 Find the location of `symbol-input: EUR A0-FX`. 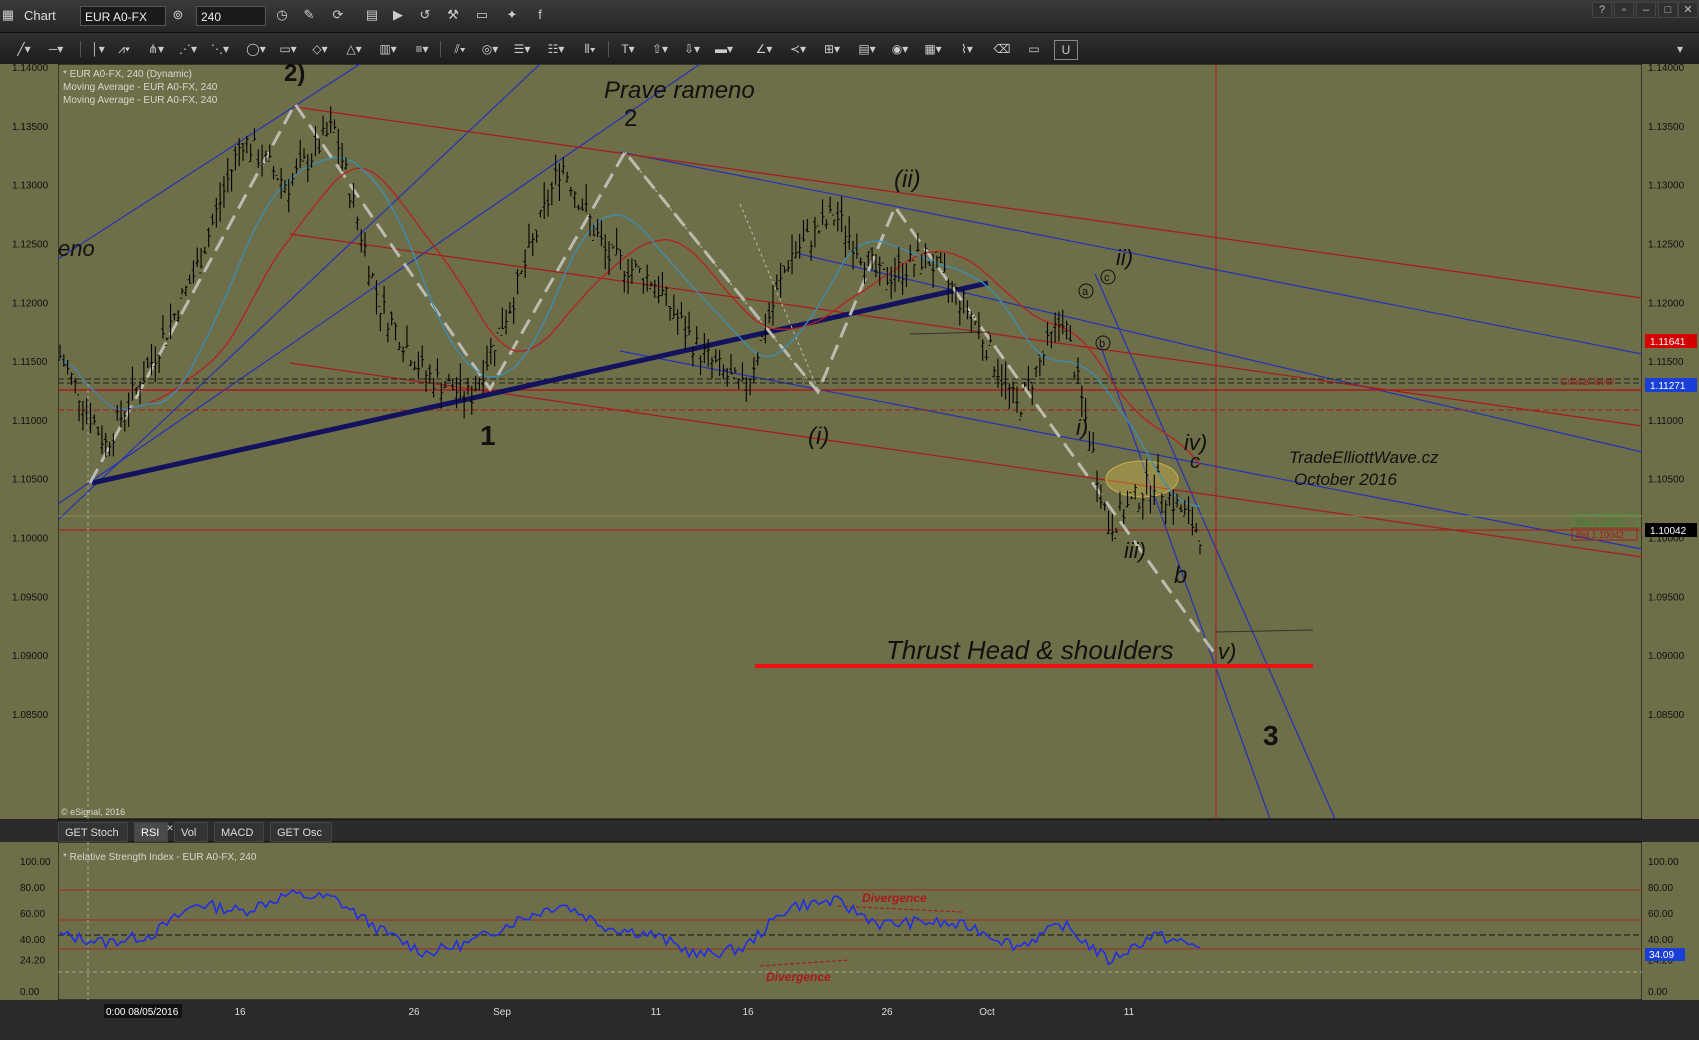

symbol-input: EUR A0-FX is located at coordinates (123, 16).